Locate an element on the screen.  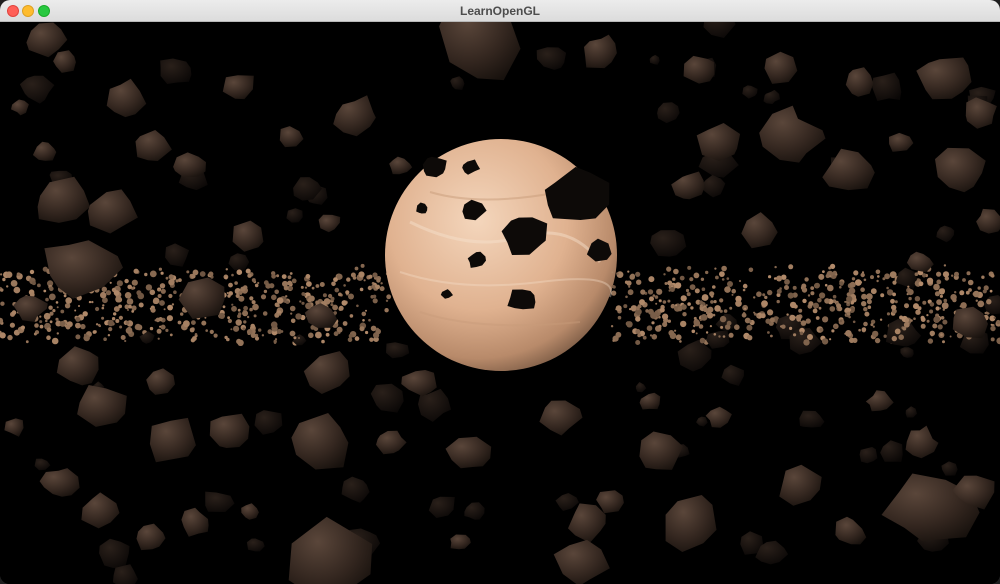
title-bar: LearnOpenGL is located at coordinates (500, 11).